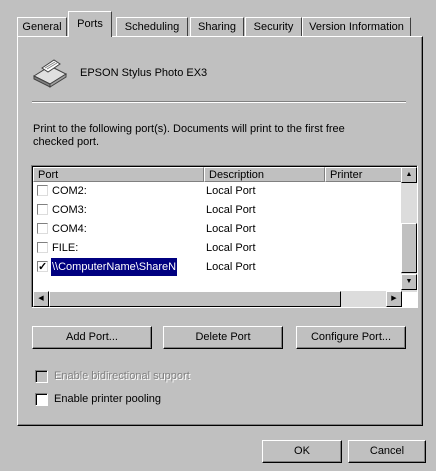 The width and height of the screenshot is (436, 471). What do you see at coordinates (122, 376) in the screenshot?
I see `bidirectional-label: Enable bidirectional support` at bounding box center [122, 376].